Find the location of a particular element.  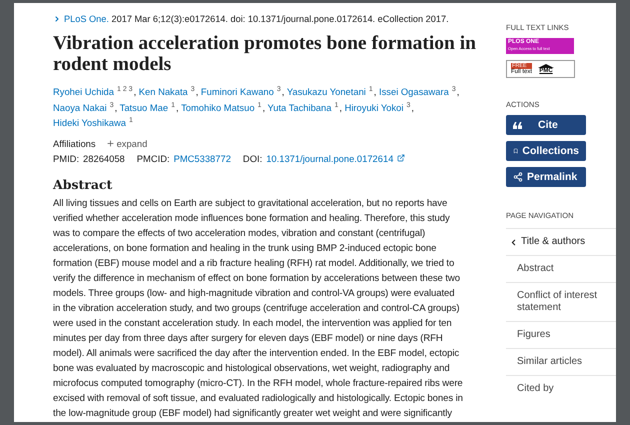

expand-toggle: expand is located at coordinates (127, 143).